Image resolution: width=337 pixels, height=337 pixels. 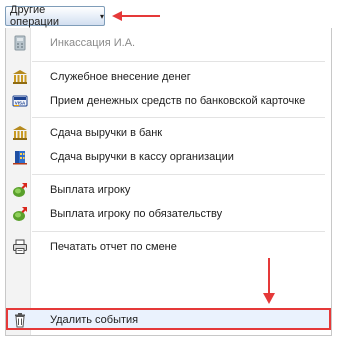 What do you see at coordinates (106, 133) in the screenshot?
I see `menu-item-label: Сдача выручки в банк` at bounding box center [106, 133].